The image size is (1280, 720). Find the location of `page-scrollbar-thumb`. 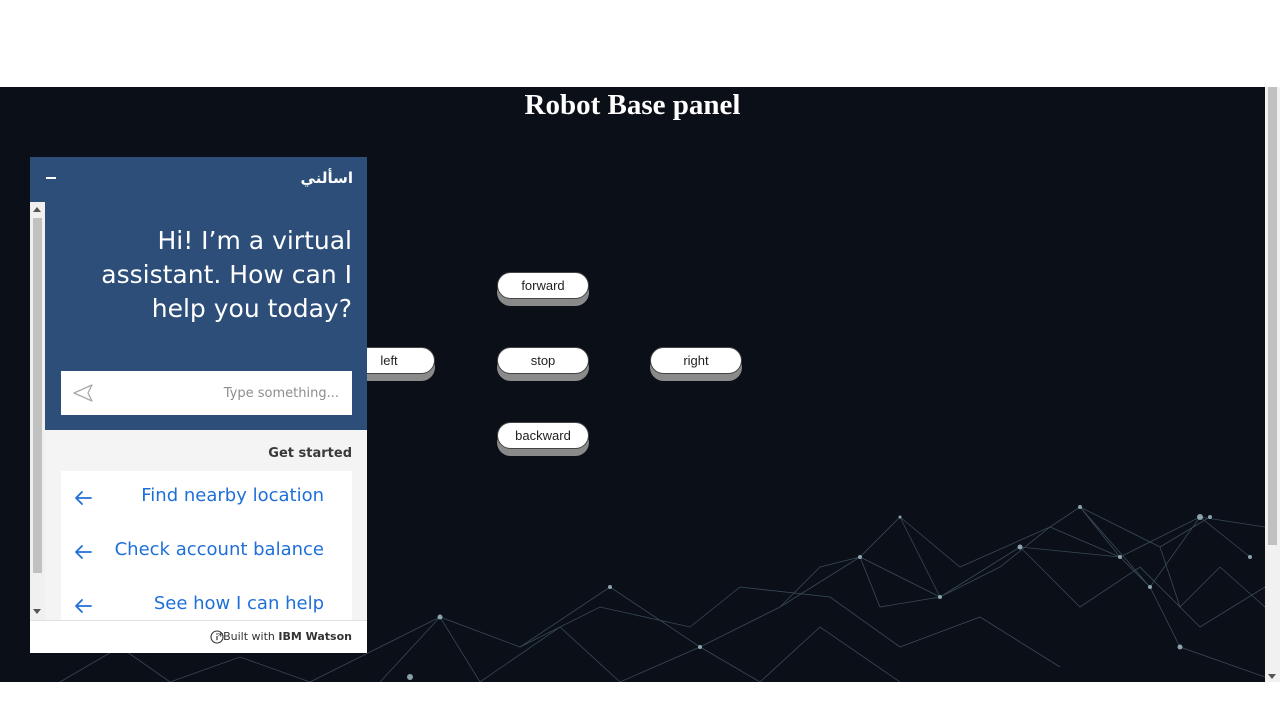

page-scrollbar-thumb is located at coordinates (1272, 316).